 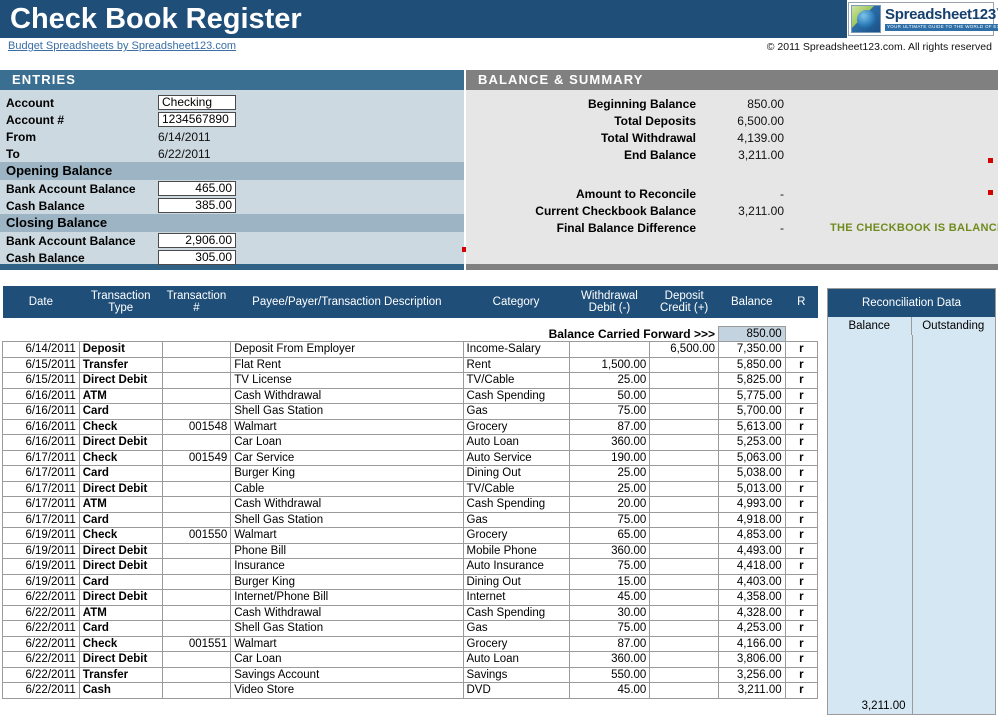 I want to click on register-cell-type: Transfer, so click(x=120, y=674).